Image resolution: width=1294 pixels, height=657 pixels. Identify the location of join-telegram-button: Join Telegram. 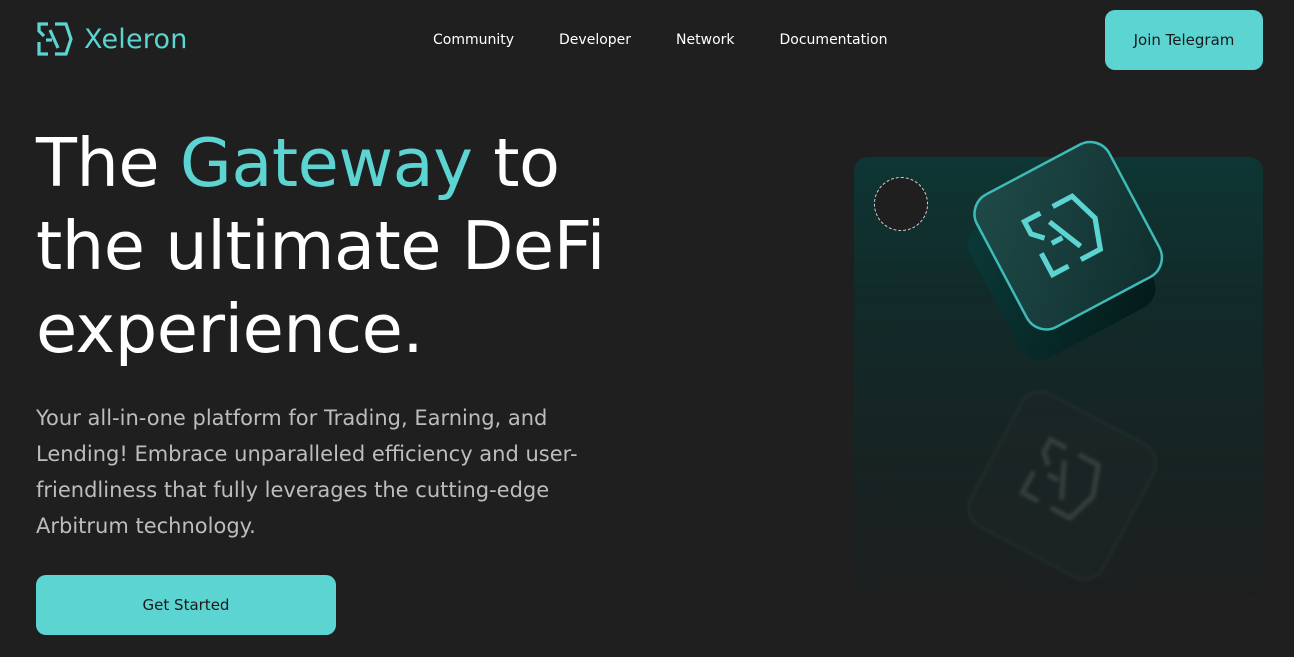
(1184, 40).